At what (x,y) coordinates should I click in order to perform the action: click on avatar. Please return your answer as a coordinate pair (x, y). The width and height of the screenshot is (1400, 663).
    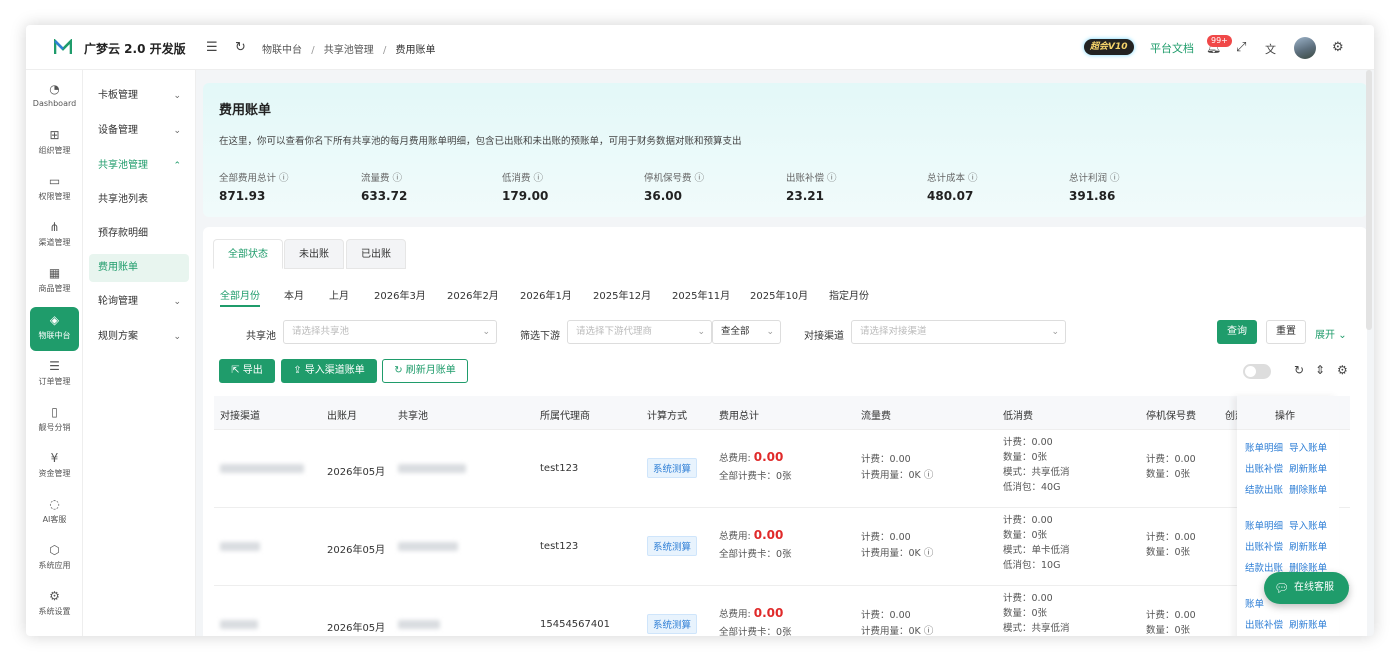
    Looking at the image, I should click on (1305, 48).